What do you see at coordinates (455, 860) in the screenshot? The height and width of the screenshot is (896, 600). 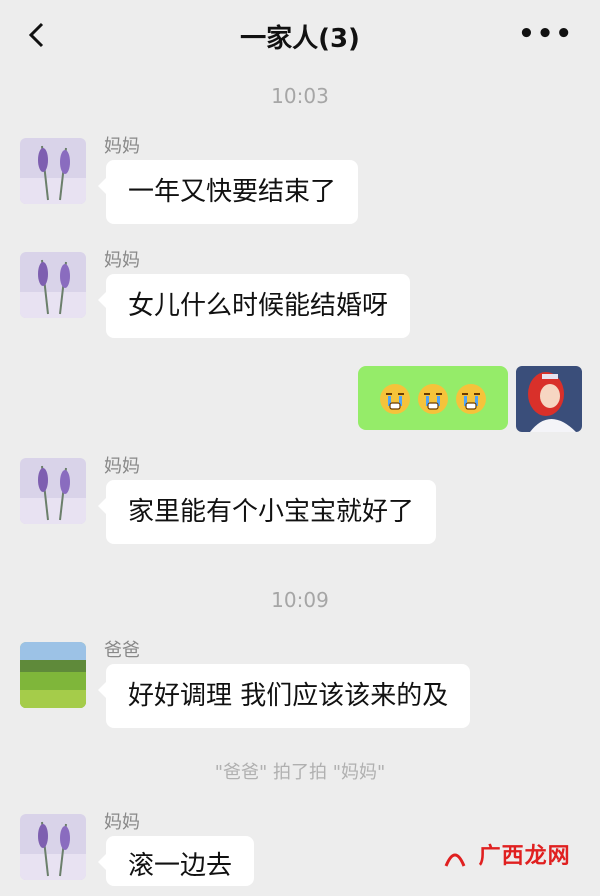 I see `logo-icon` at bounding box center [455, 860].